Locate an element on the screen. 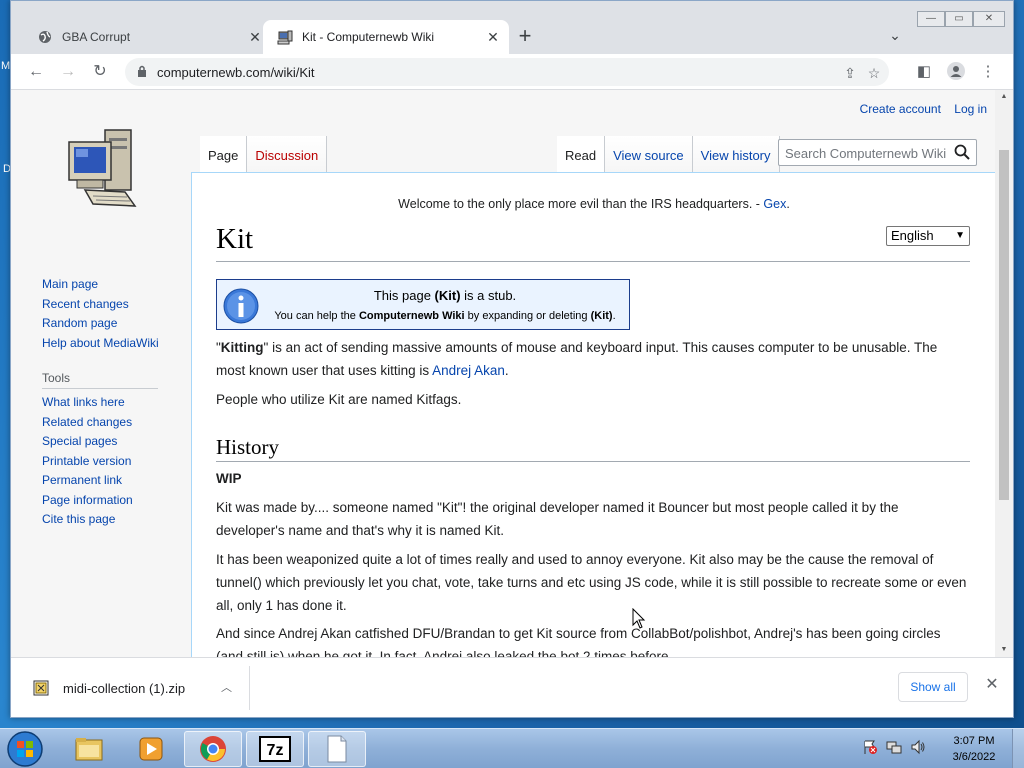 This screenshot has width=1024, height=768. language-value: English is located at coordinates (912, 235).